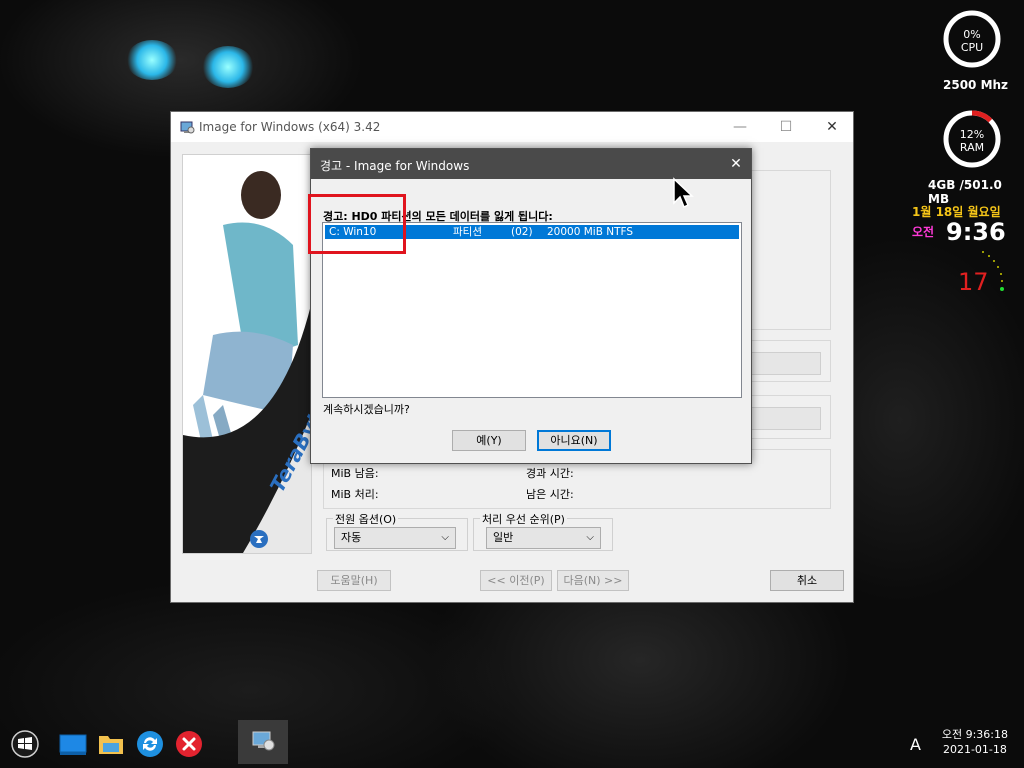  I want to click on priority-select: 일반 ⌵, so click(543, 538).